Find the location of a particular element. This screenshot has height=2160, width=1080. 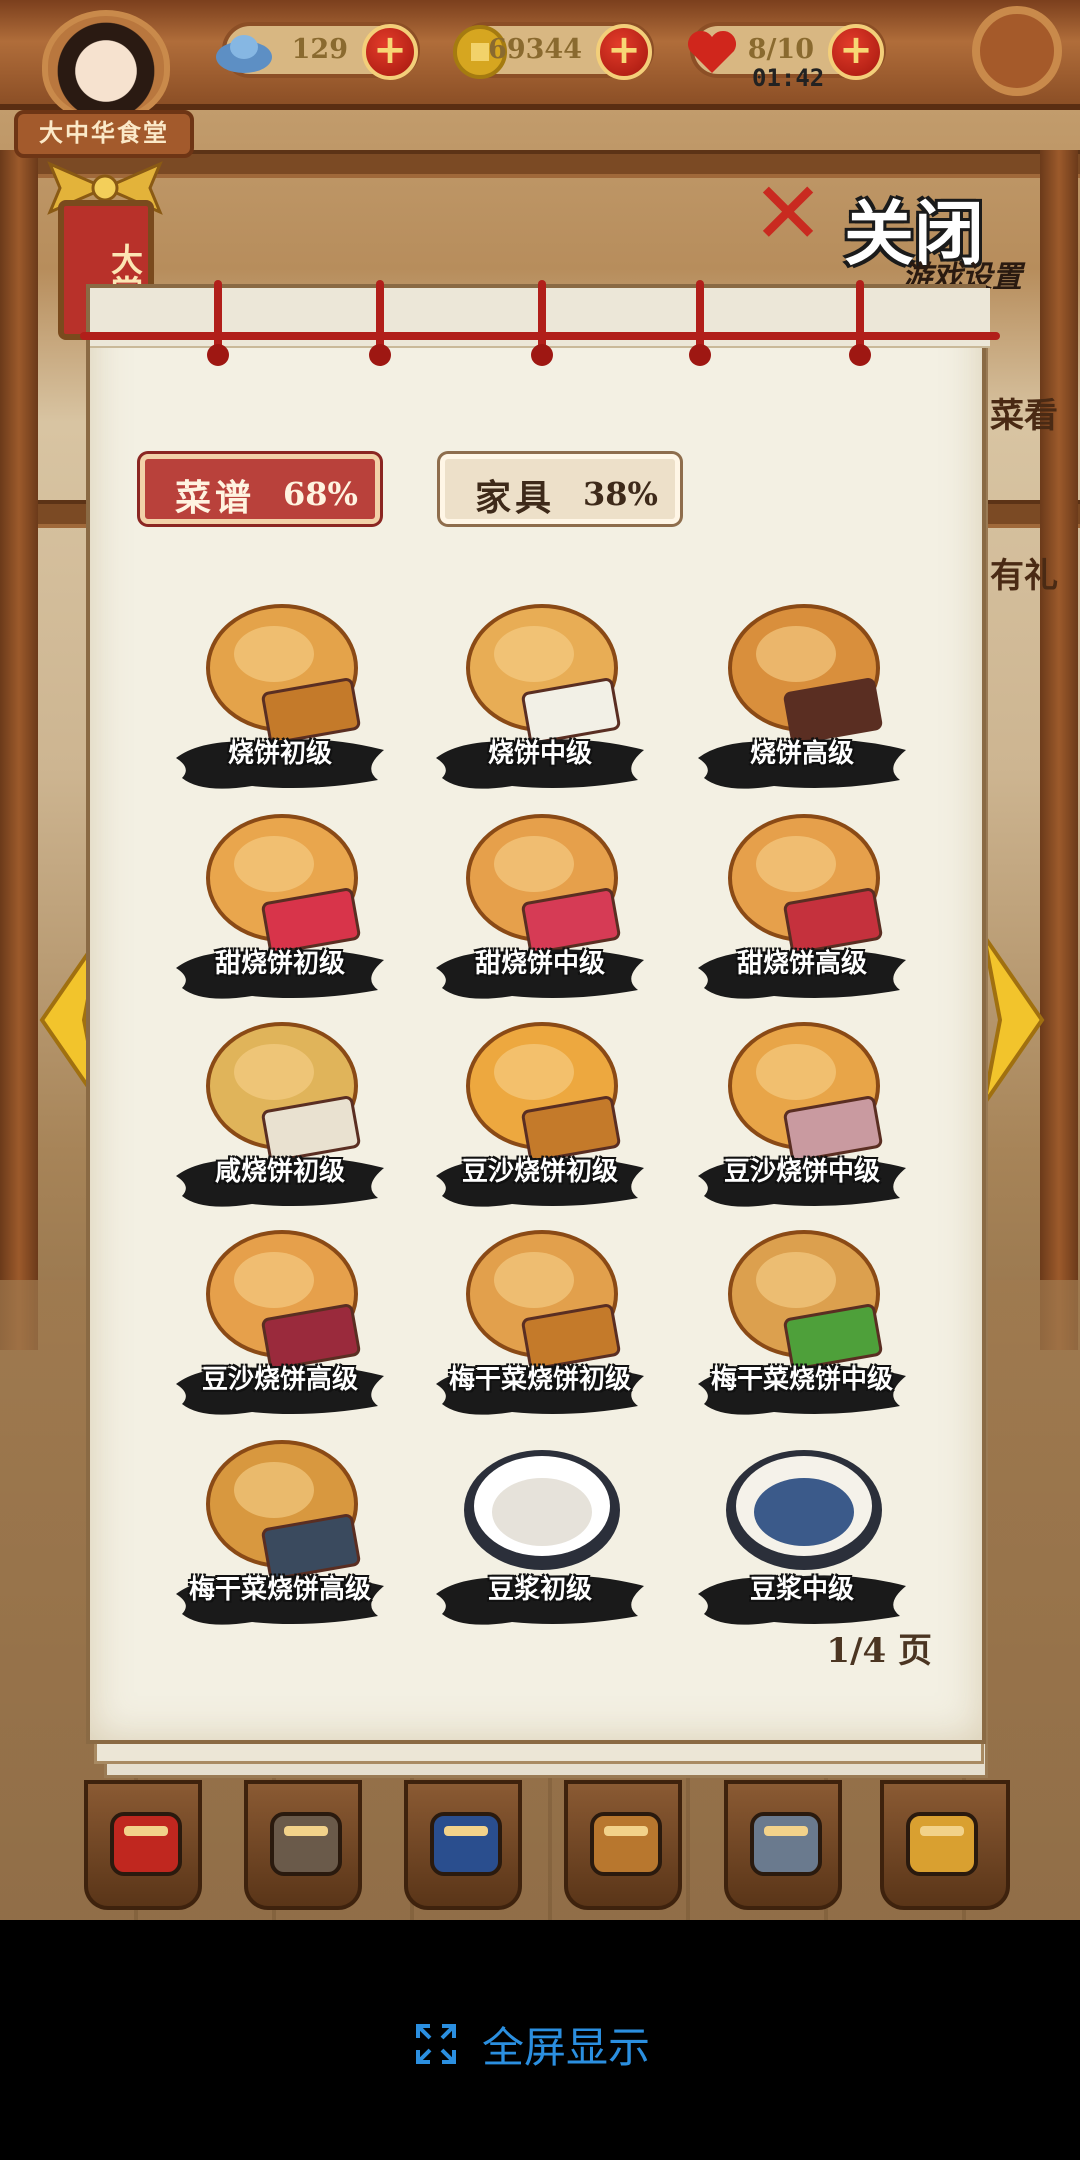

recipe-item: 豆沙烧饼中级 is located at coordinates (802, 1116).